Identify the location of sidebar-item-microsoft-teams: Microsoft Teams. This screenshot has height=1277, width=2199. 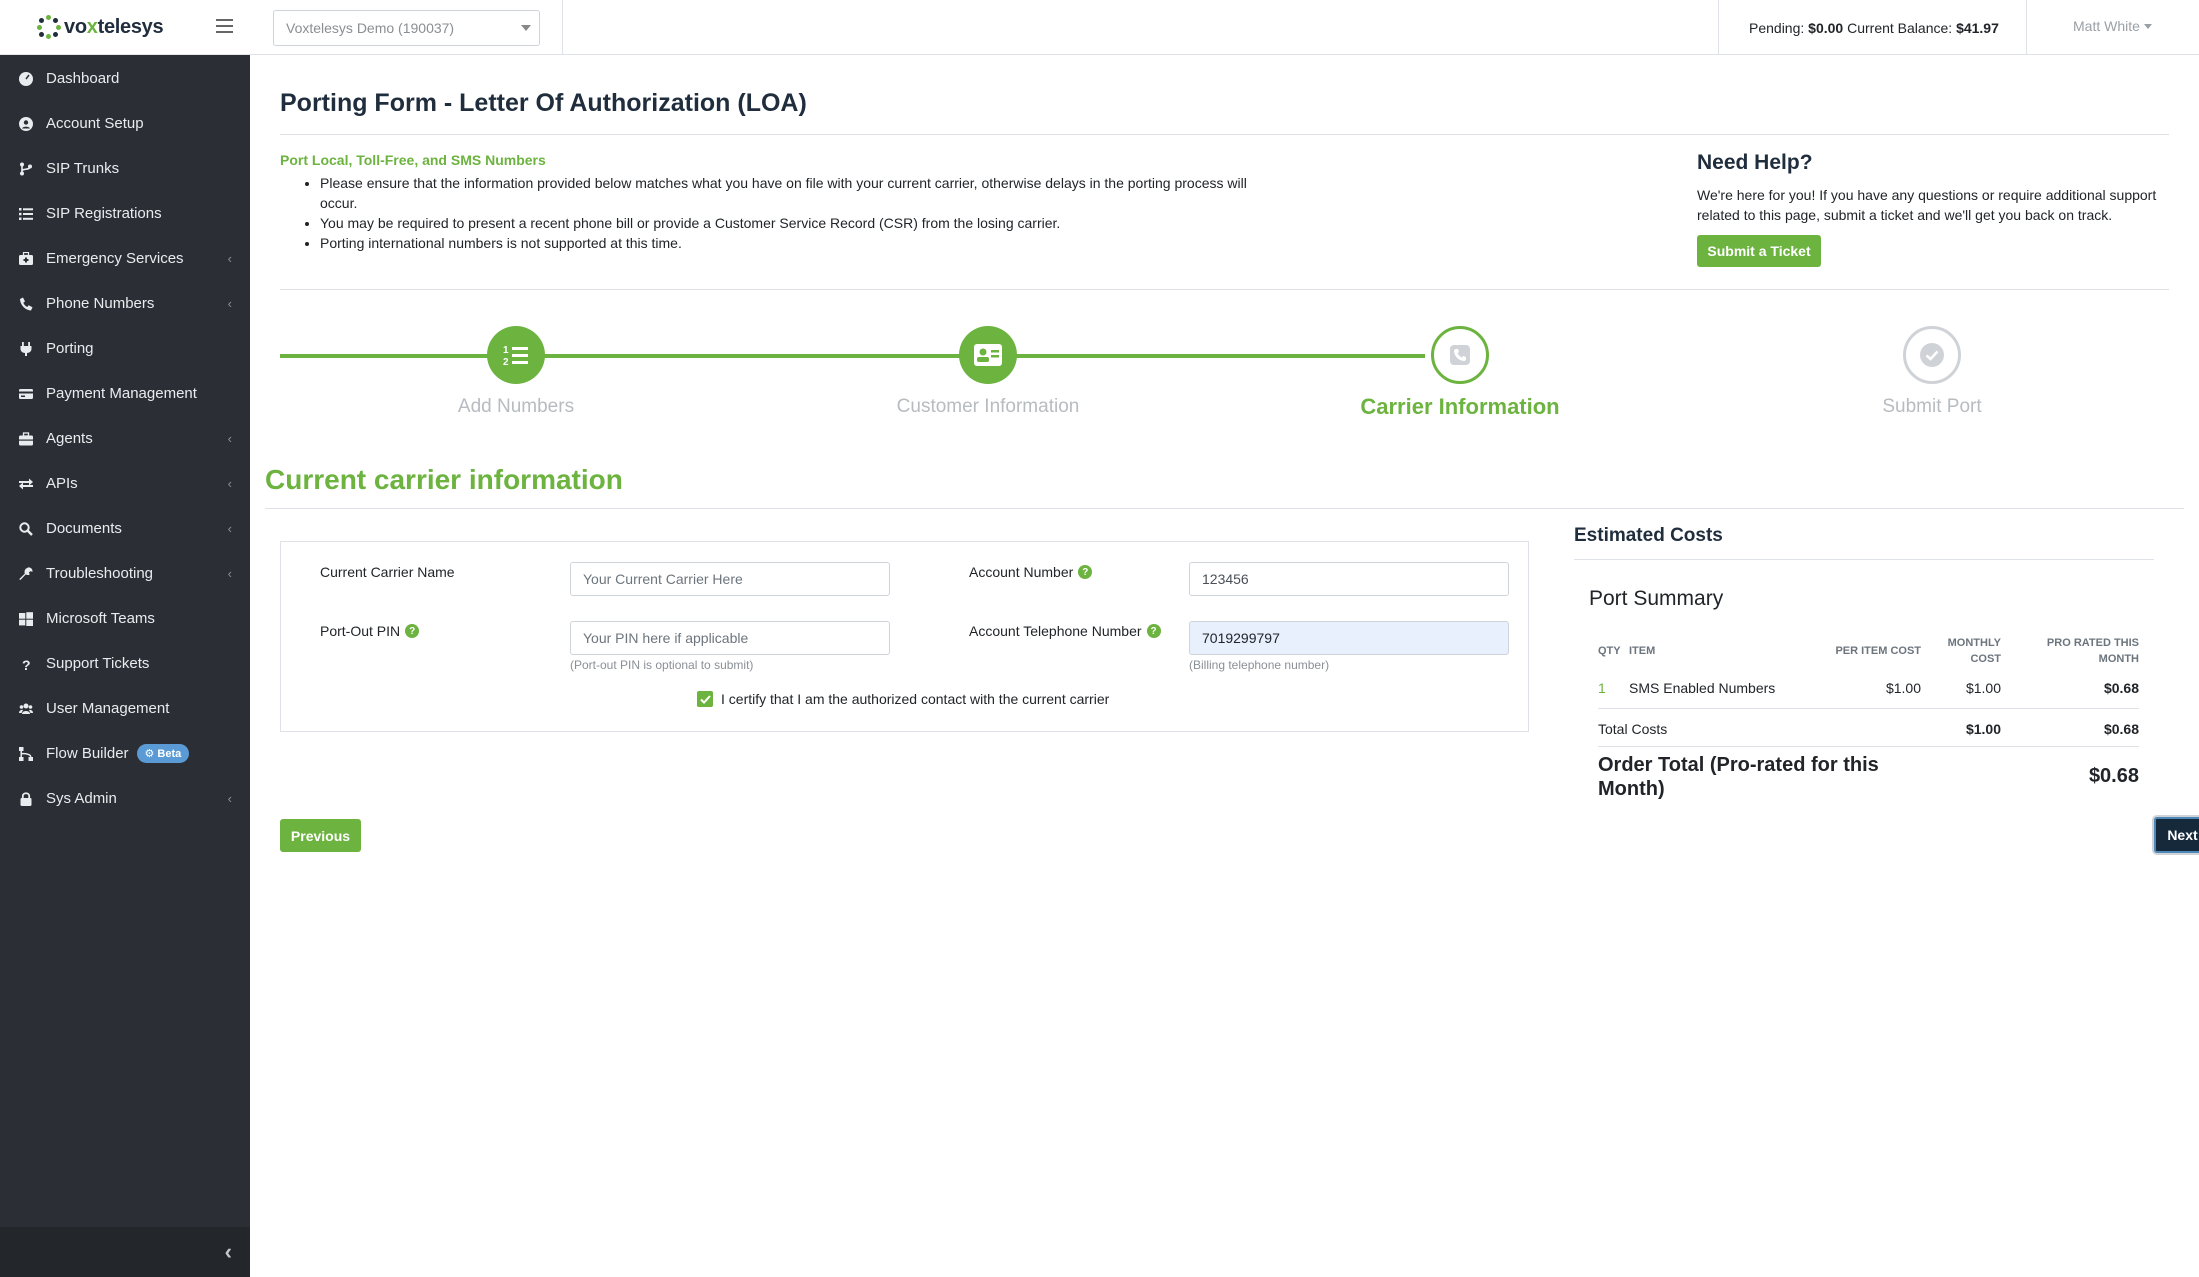
(125, 618).